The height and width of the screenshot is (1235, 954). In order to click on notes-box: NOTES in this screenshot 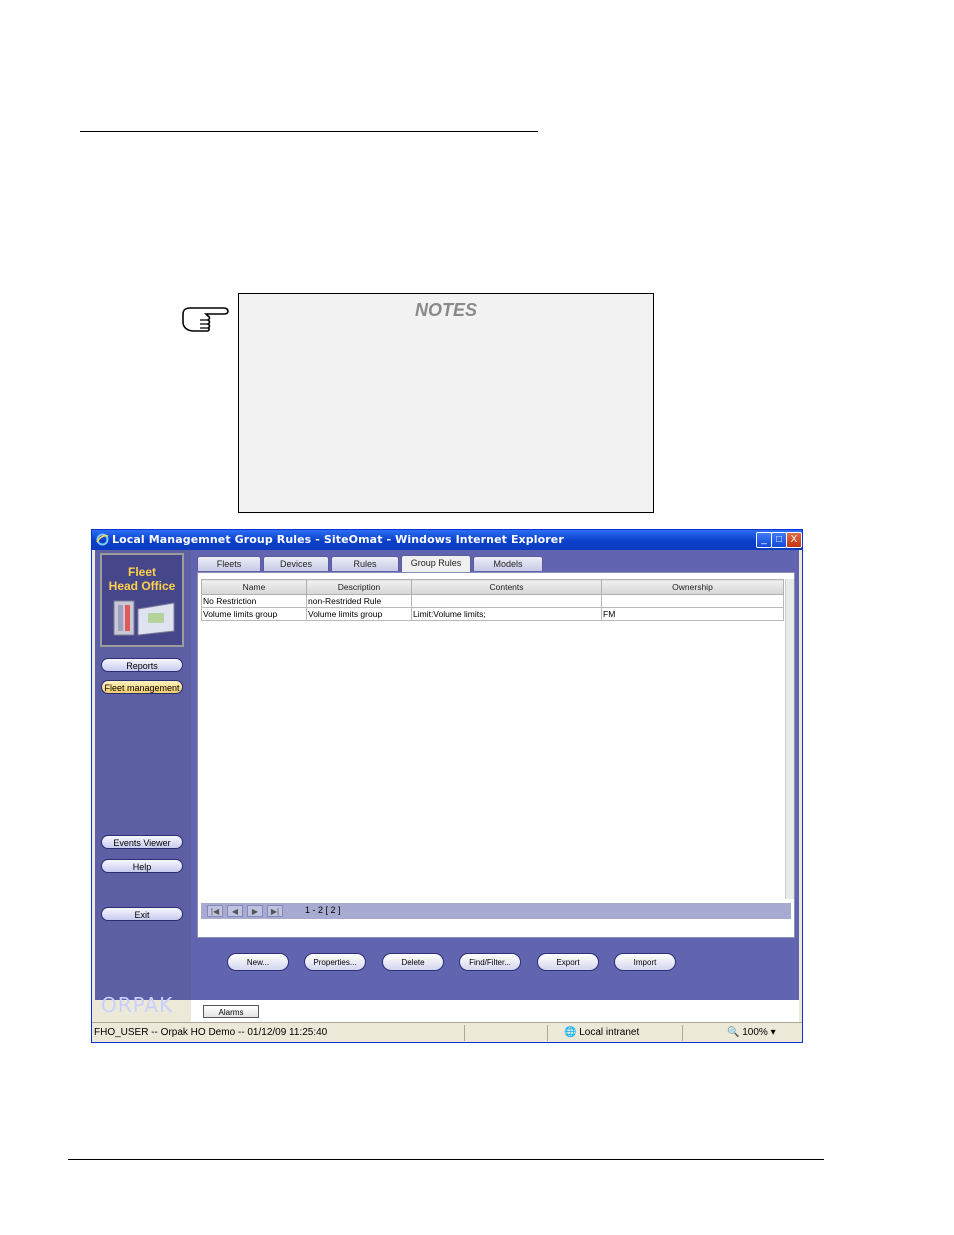, I will do `click(446, 403)`.